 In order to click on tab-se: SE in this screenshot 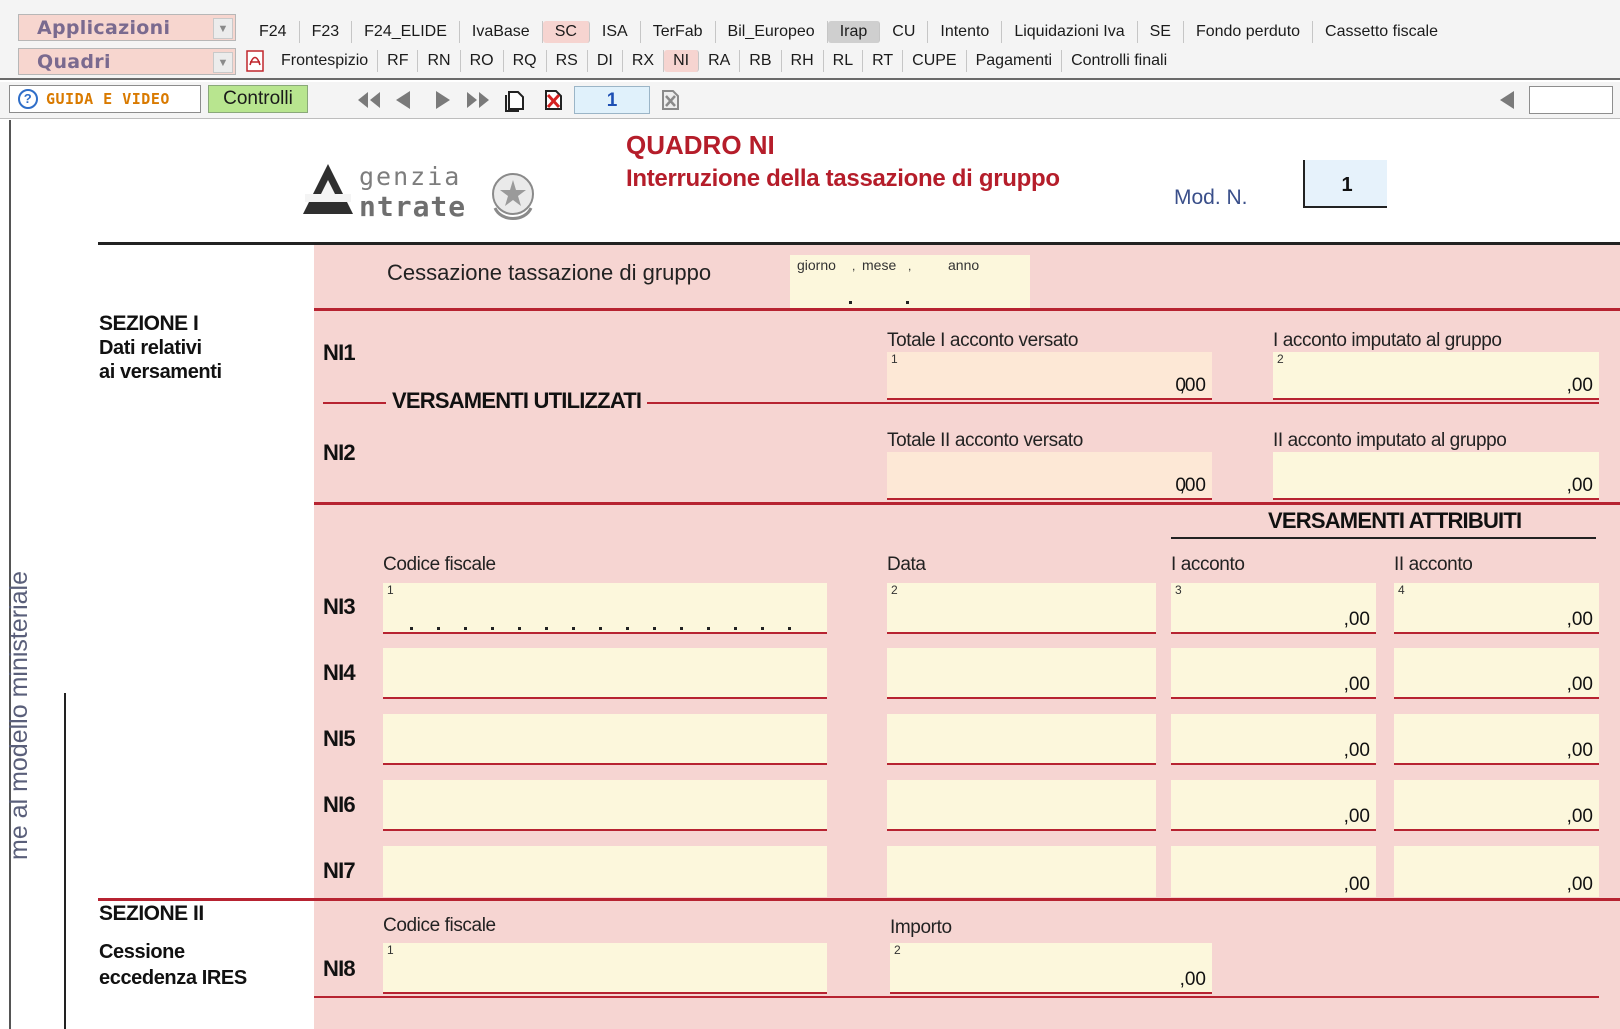, I will do `click(1161, 32)`.